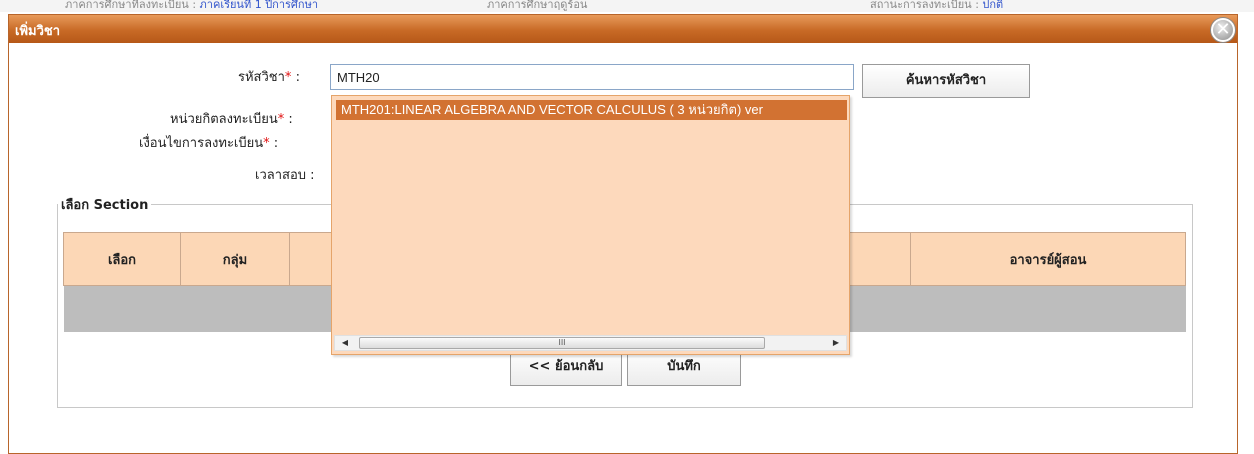 This screenshot has height=454, width=1254. Describe the element at coordinates (592, 77) in the screenshot. I see `course-code-input: MTH20` at that location.